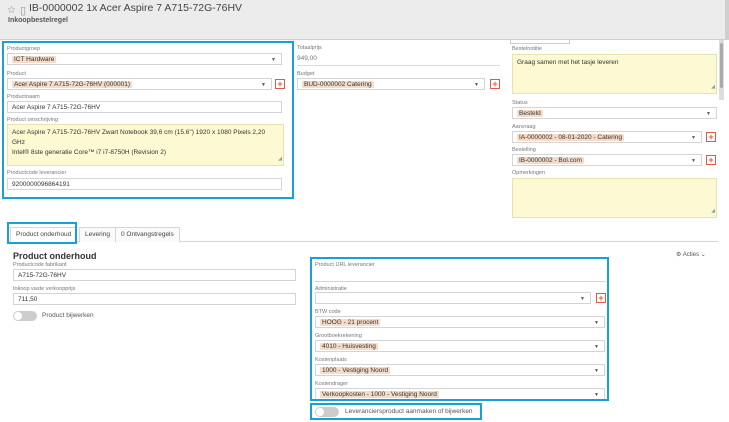 This screenshot has height=422, width=729. What do you see at coordinates (309, 48) in the screenshot?
I see `totaalprijs-label: Totaalprijs` at bounding box center [309, 48].